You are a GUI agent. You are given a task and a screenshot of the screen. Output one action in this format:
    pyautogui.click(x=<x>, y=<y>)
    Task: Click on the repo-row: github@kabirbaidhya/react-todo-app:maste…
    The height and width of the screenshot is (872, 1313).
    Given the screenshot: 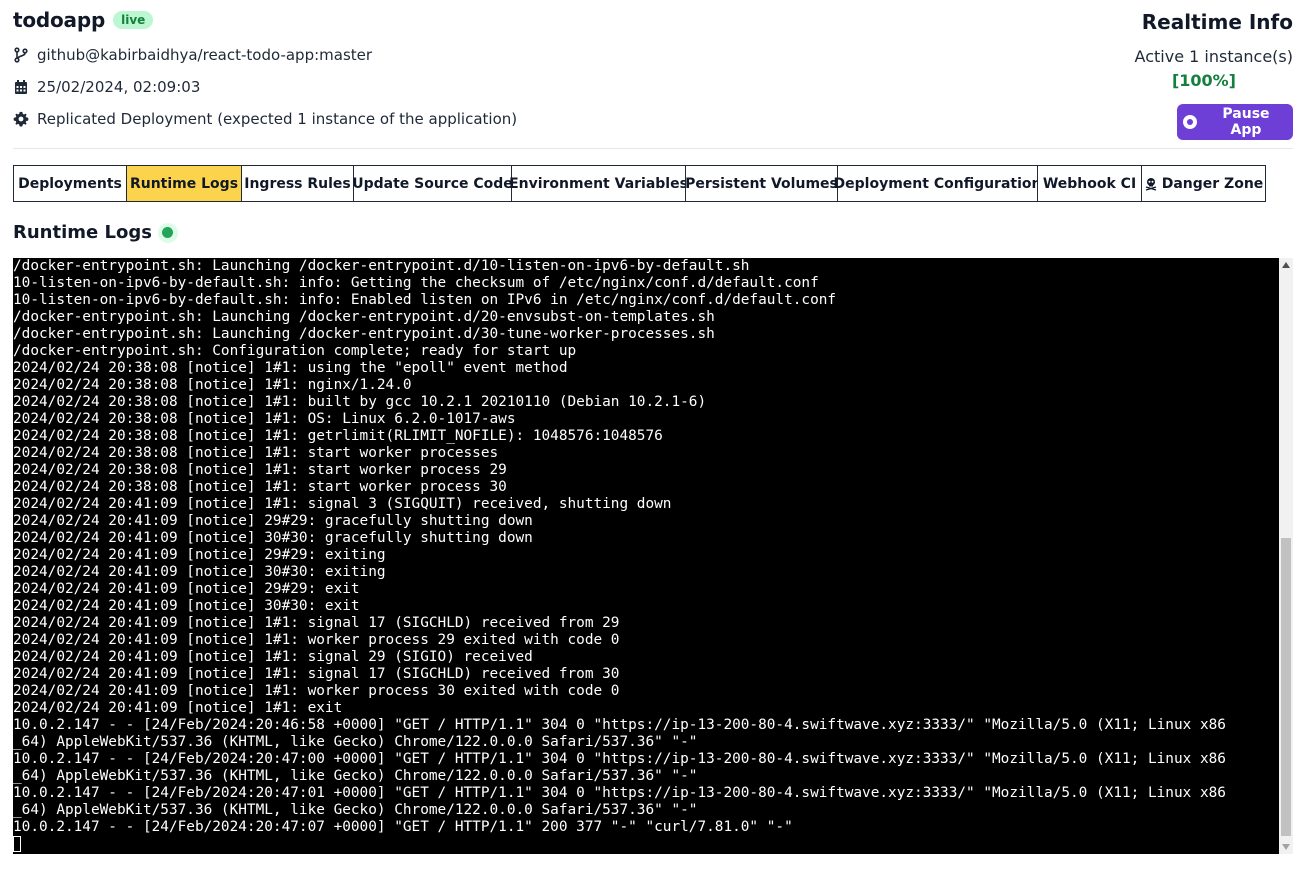 What is the action you would take?
    pyautogui.click(x=192, y=55)
    